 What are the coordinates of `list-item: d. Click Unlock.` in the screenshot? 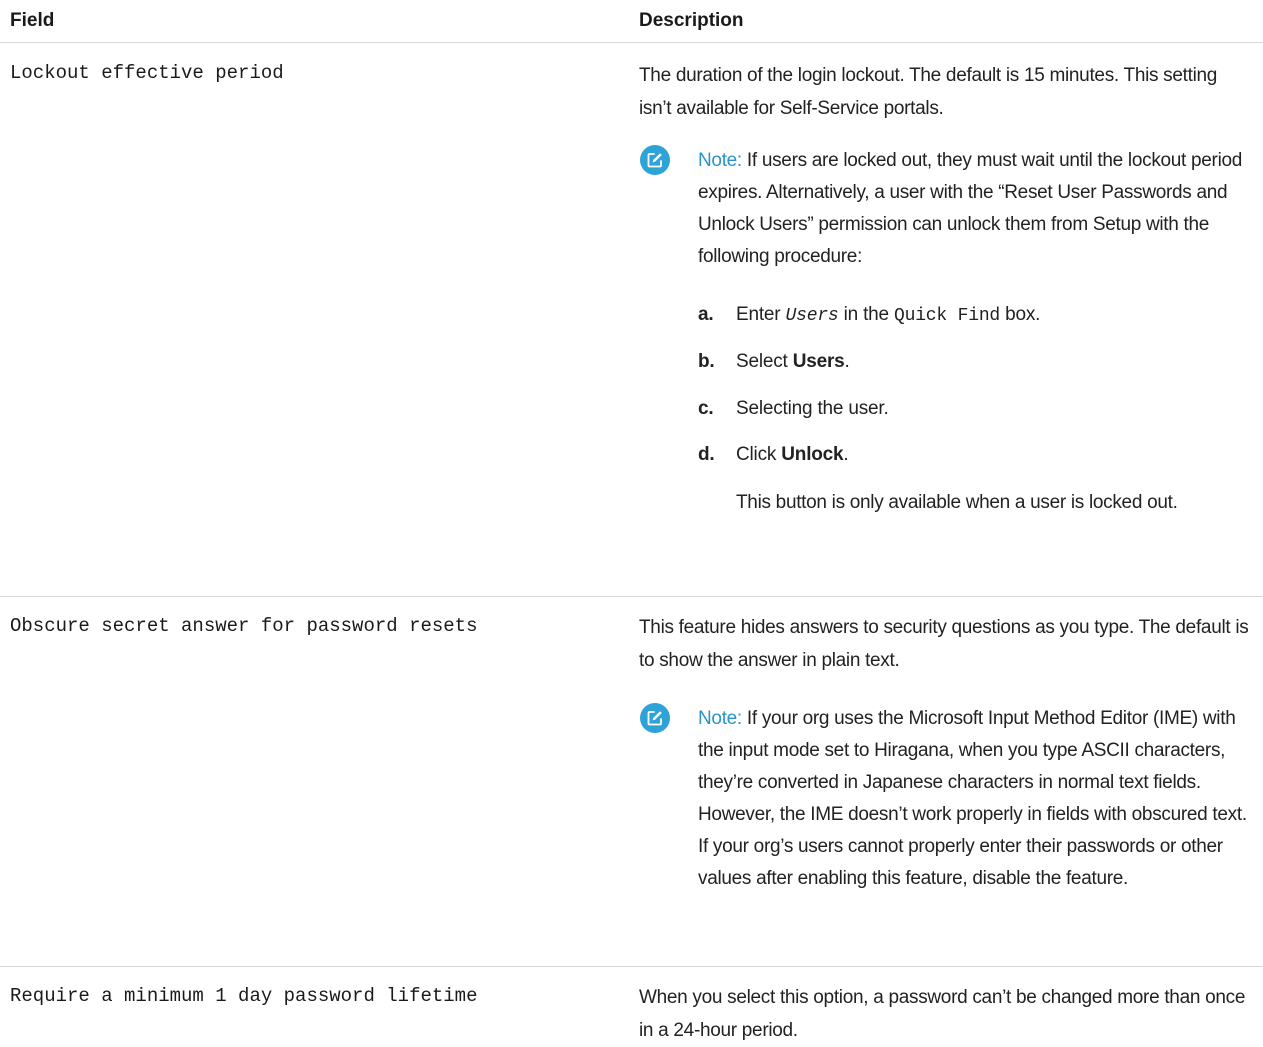 It's located at (773, 455).